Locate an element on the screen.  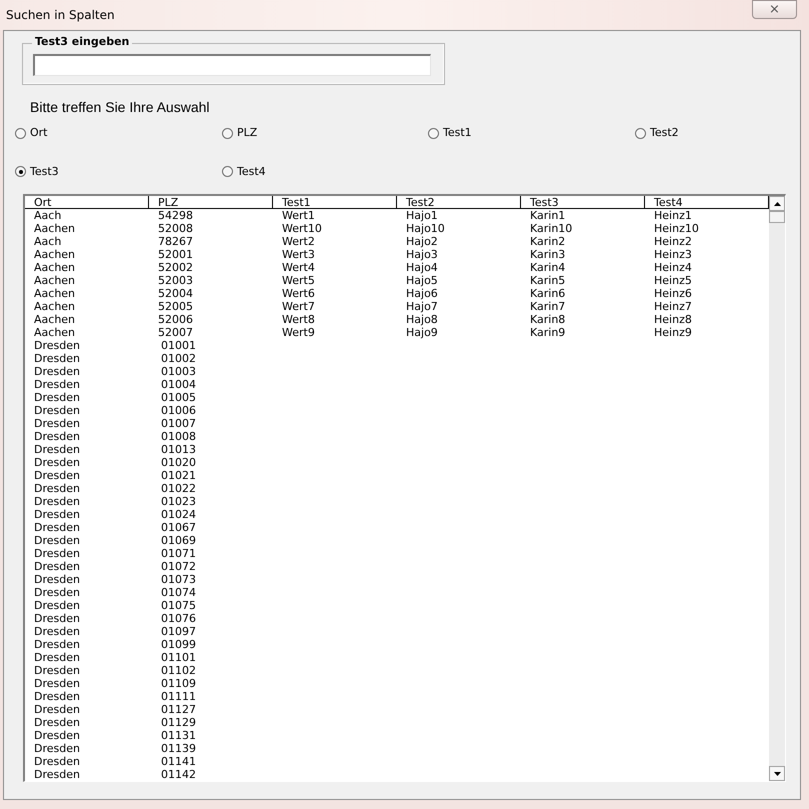
table-cell-text: Karin5 is located at coordinates (547, 280).